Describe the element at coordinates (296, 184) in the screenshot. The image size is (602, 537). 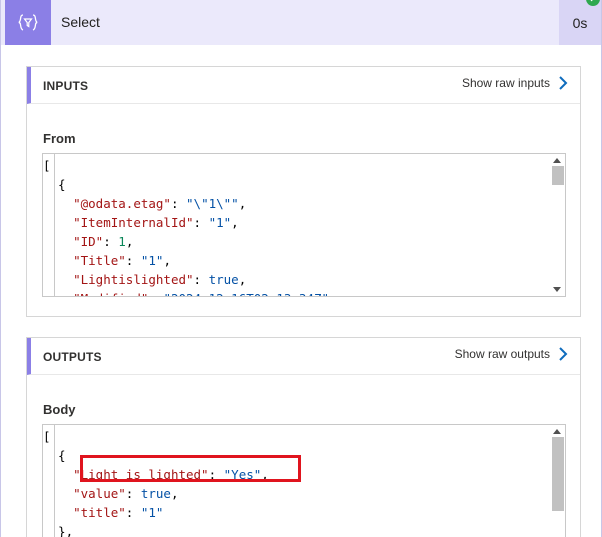
I see `code-line: {` at that location.